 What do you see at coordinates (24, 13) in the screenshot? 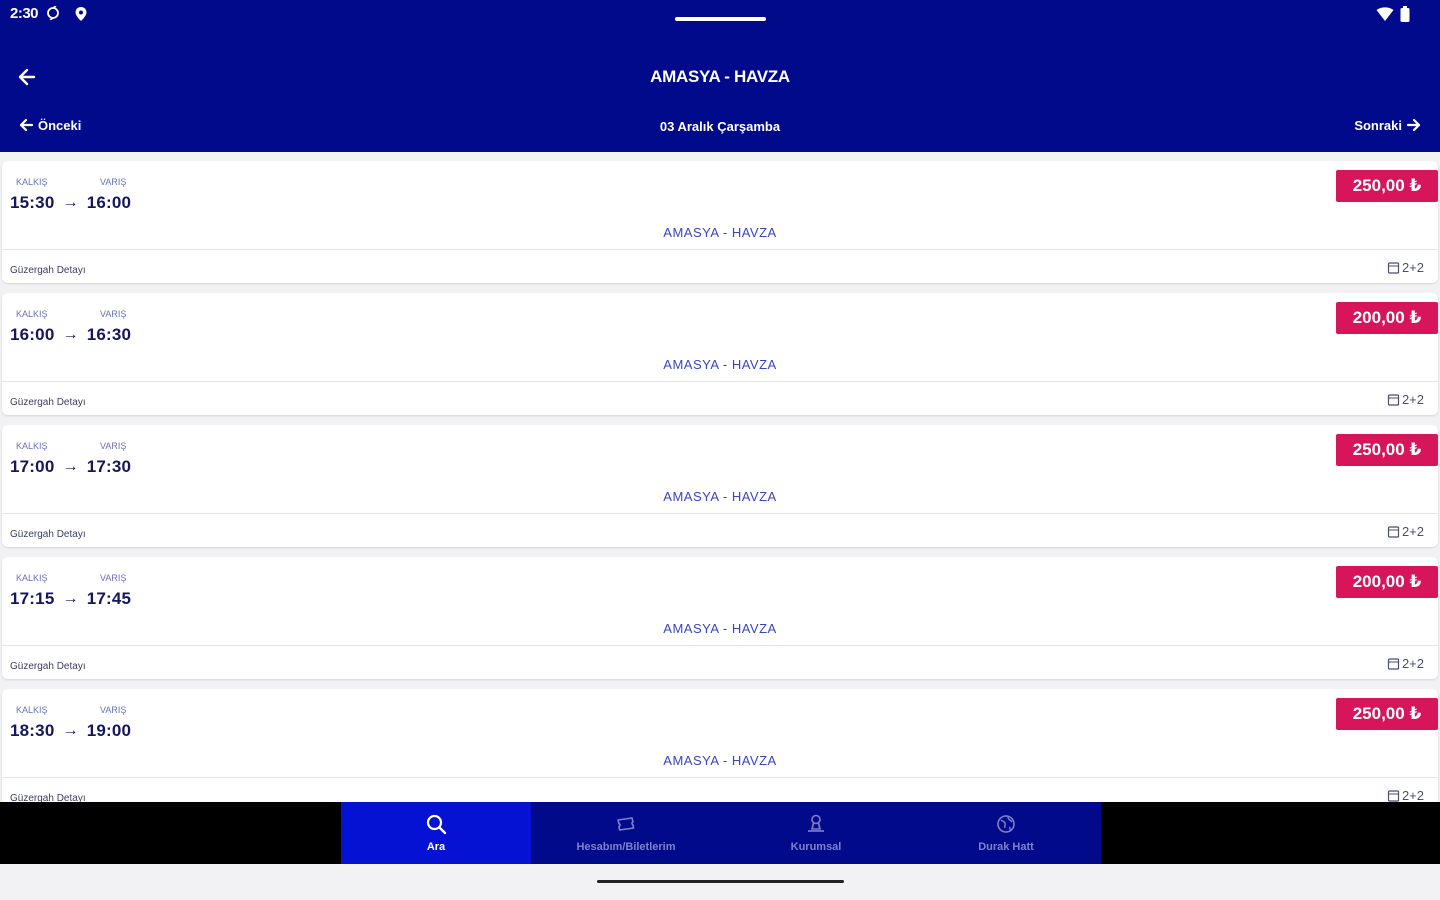
I see `status-time: 2:30` at bounding box center [24, 13].